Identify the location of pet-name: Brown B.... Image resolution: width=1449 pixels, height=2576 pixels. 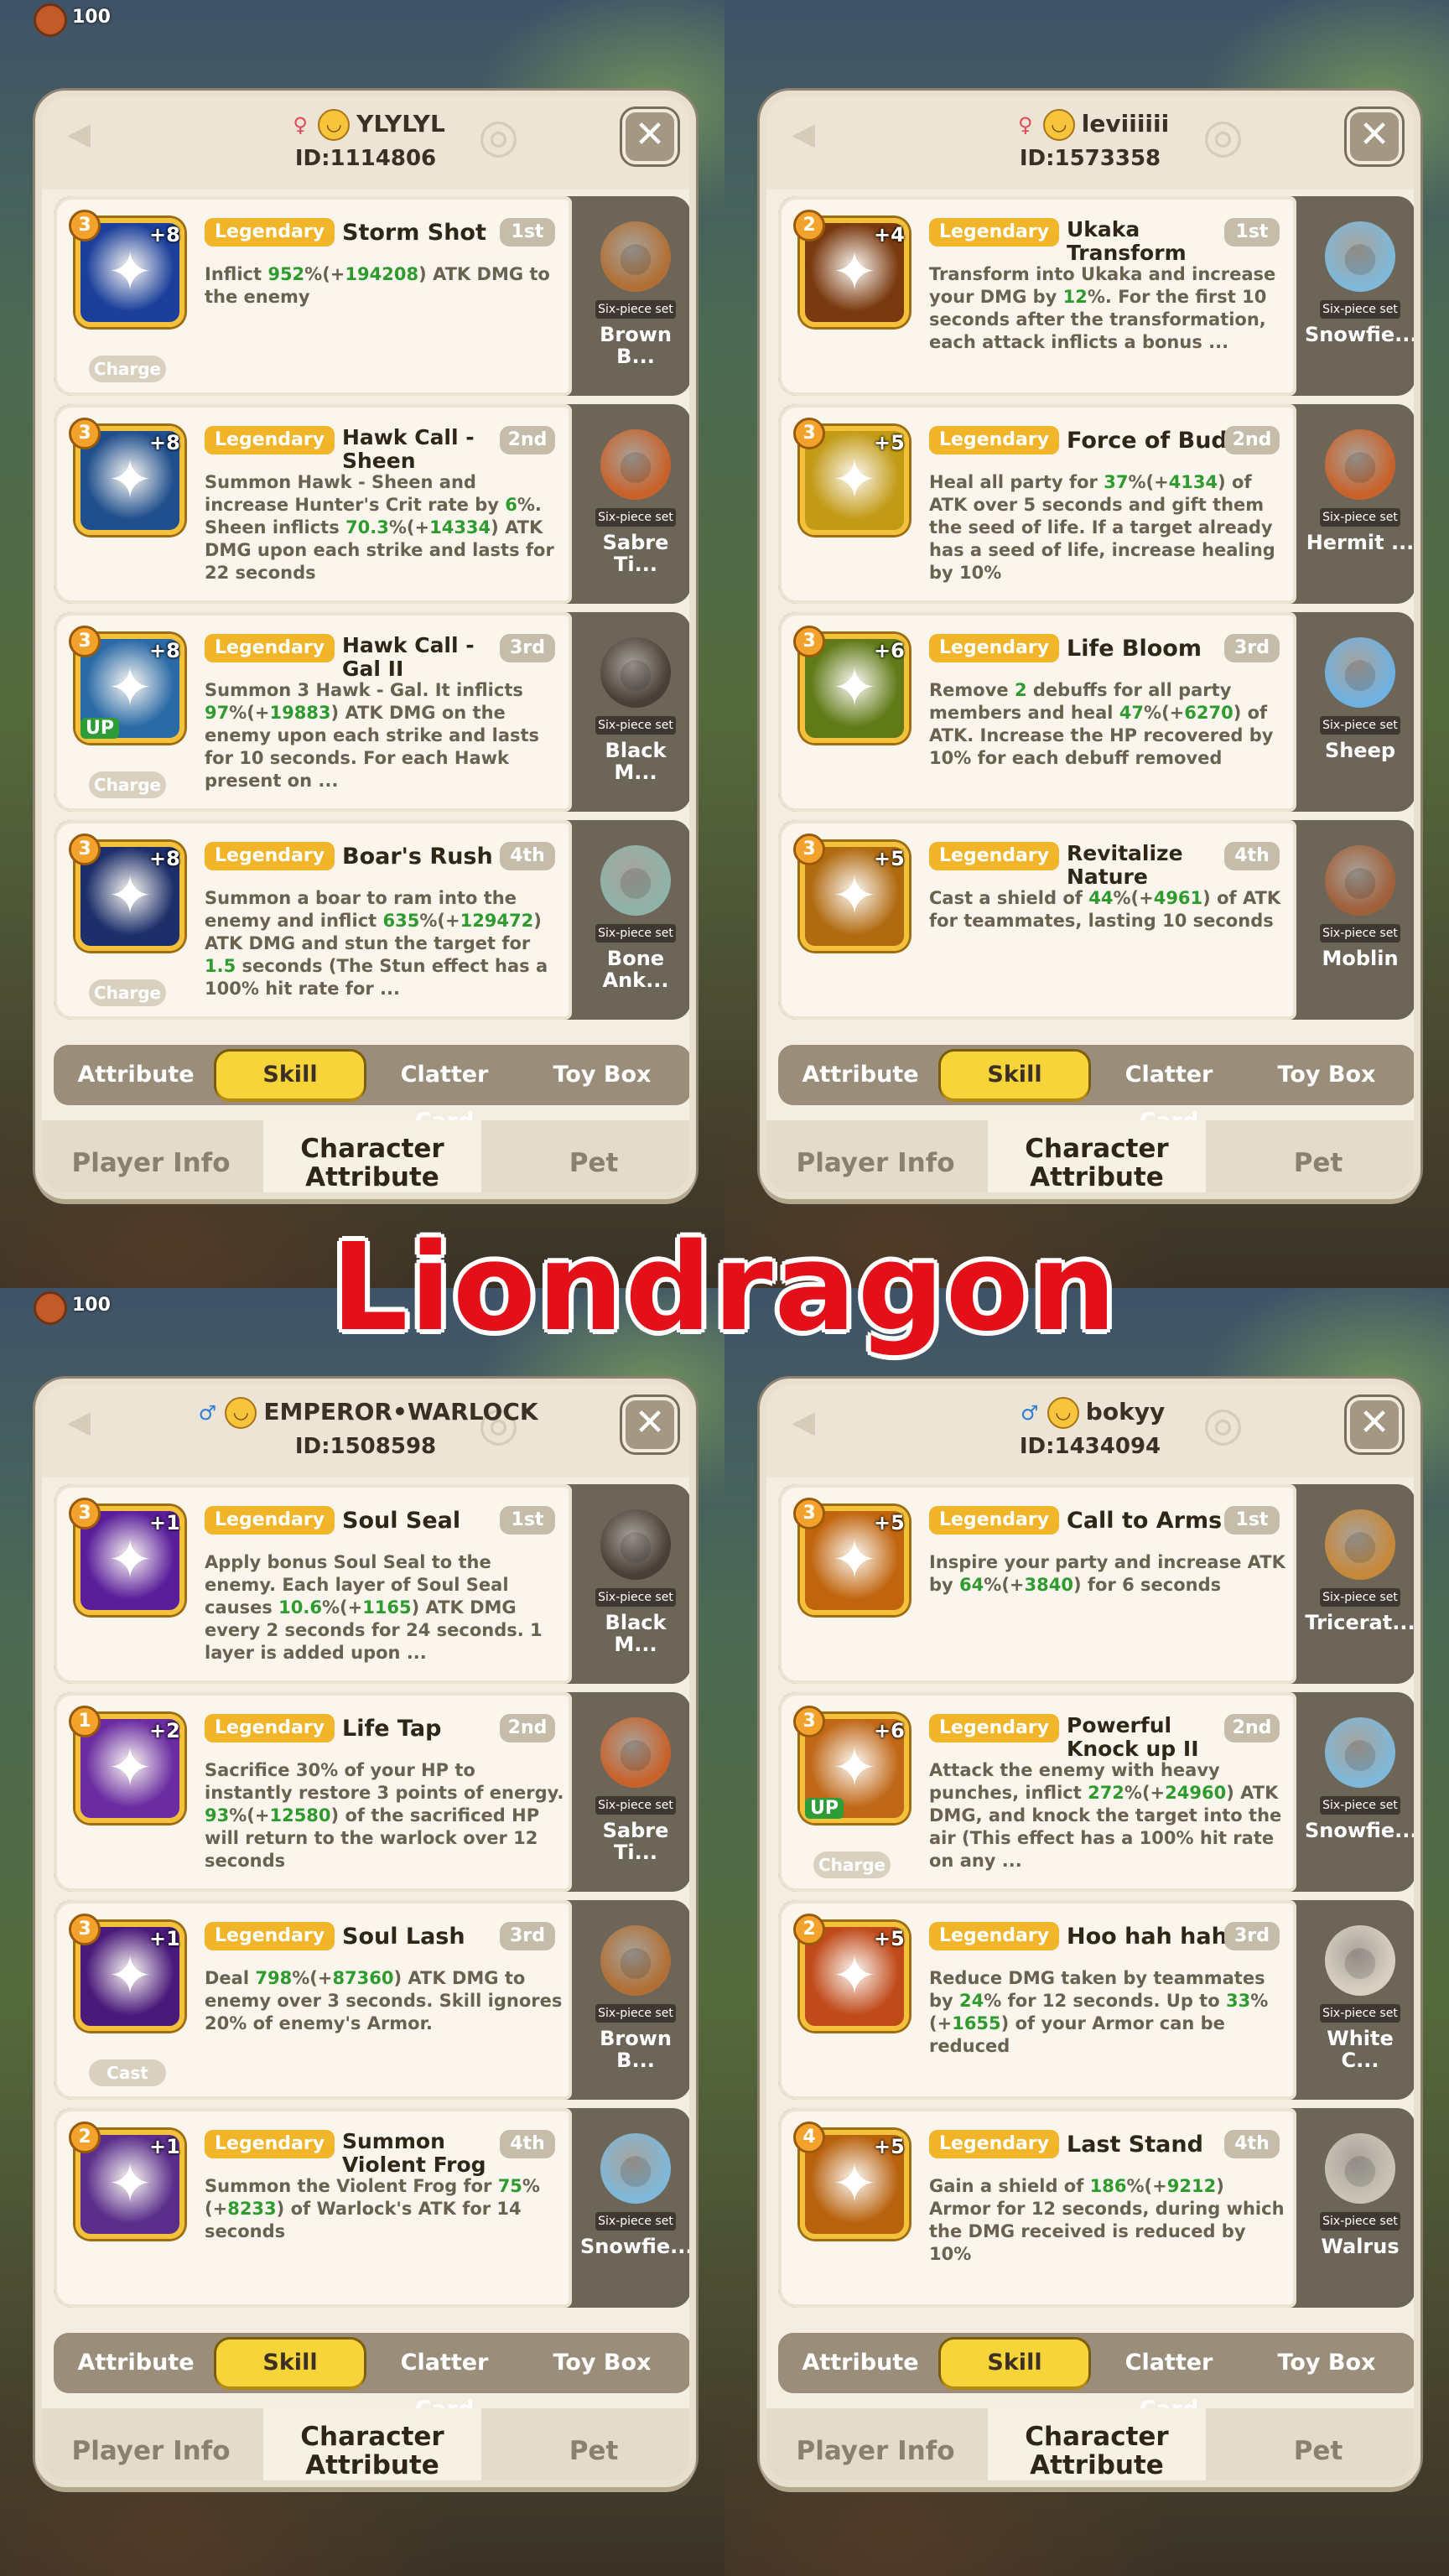
(636, 2049).